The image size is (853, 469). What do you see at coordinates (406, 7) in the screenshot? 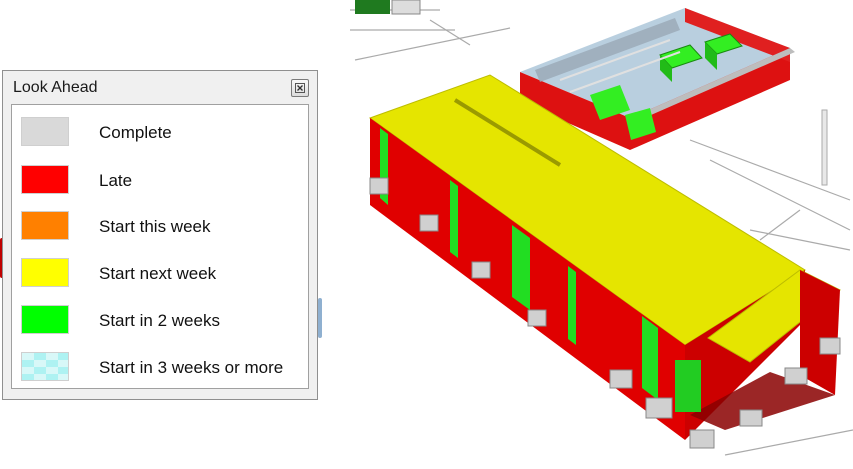
I see `corner-object-frame` at bounding box center [406, 7].